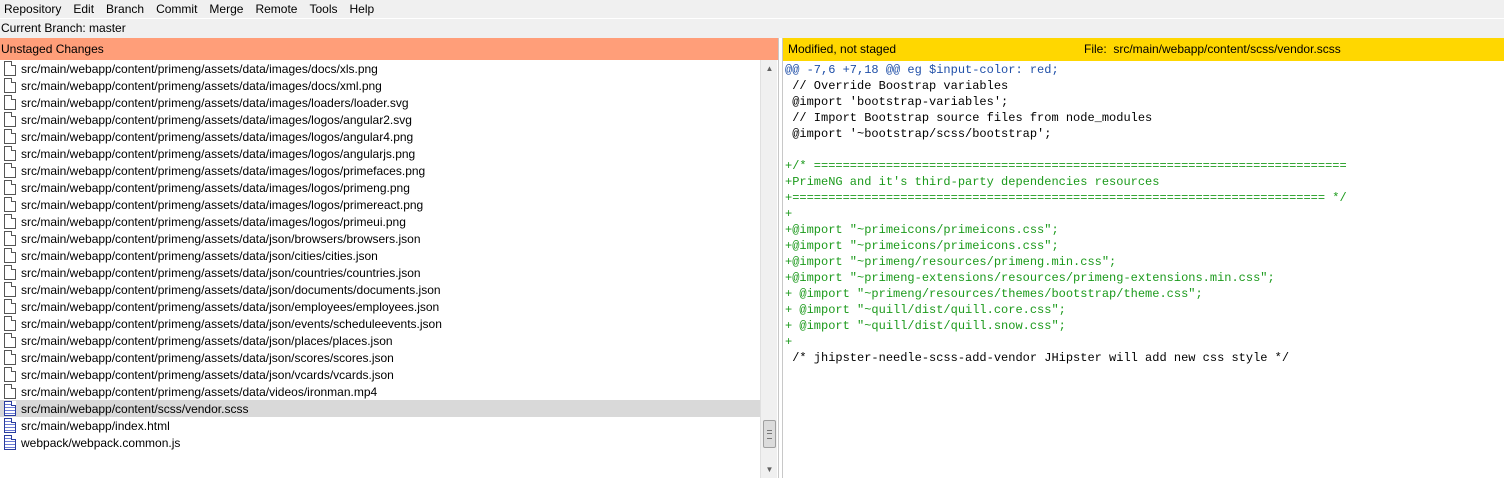  Describe the element at coordinates (768, 269) in the screenshot. I see `file-list-scrollbar: ▲ ▼` at that location.